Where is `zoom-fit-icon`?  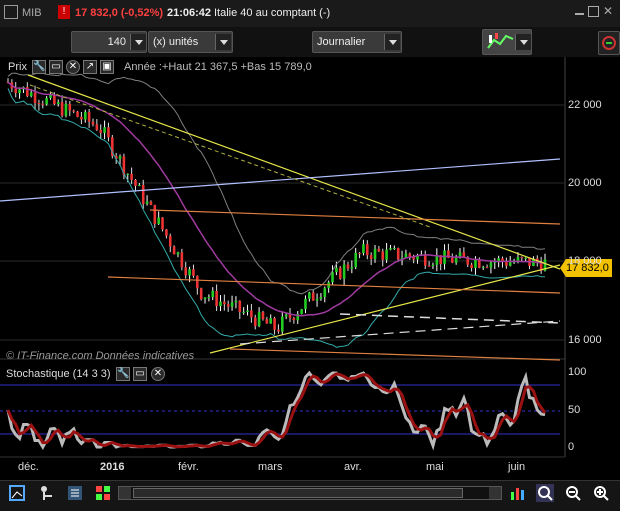 zoom-fit-icon is located at coordinates (545, 493).